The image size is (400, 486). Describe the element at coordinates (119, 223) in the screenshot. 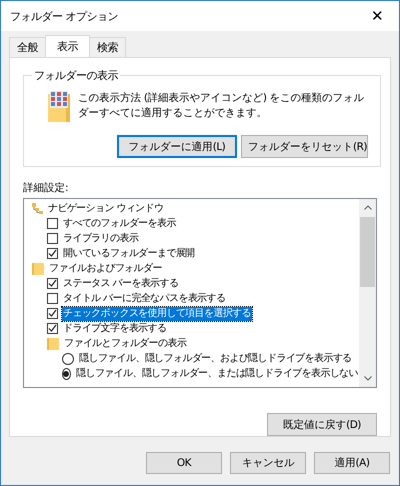

I see `option-label: すべてのフォルダーを表示` at that location.